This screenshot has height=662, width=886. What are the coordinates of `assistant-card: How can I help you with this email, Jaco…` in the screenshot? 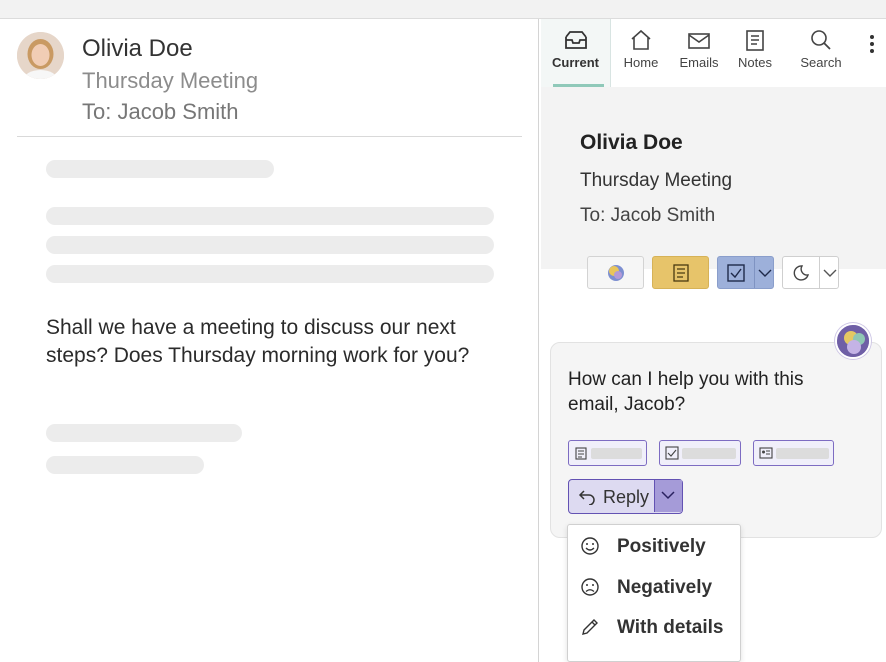 It's located at (716, 440).